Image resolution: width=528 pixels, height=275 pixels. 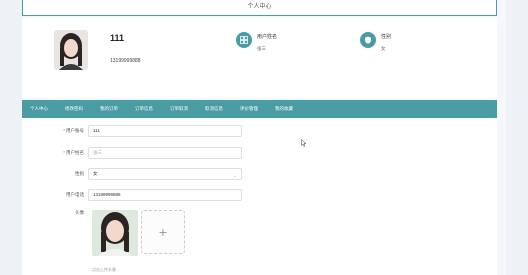 What do you see at coordinates (249, 109) in the screenshot?
I see `nav-item-reviews: 评价管理` at bounding box center [249, 109].